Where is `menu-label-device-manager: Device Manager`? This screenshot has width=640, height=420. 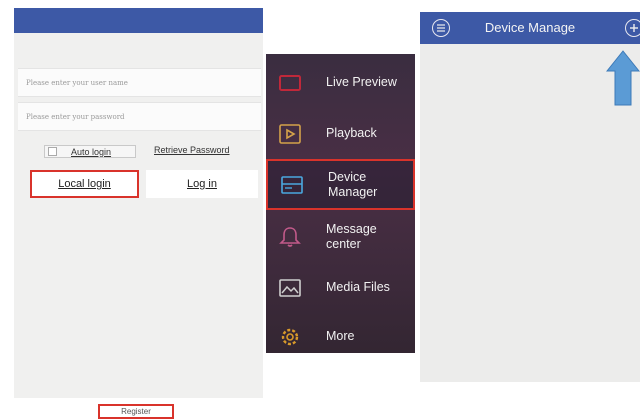
menu-label-device-manager: Device Manager is located at coordinates (353, 184).